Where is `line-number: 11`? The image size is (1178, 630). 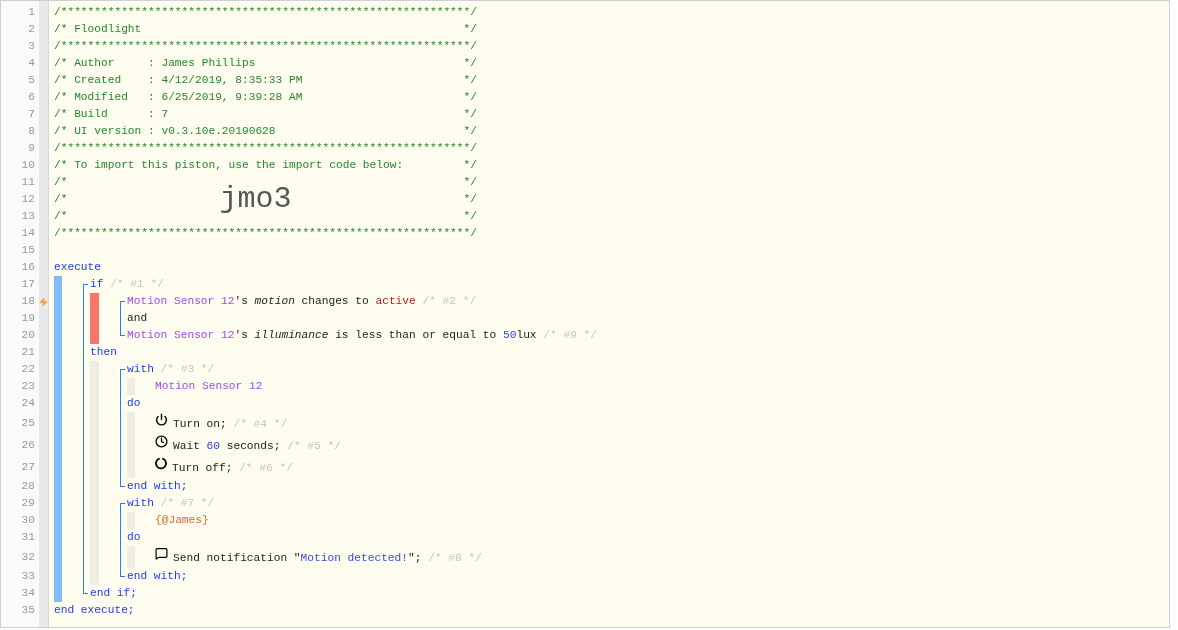 line-number: 11 is located at coordinates (28, 183).